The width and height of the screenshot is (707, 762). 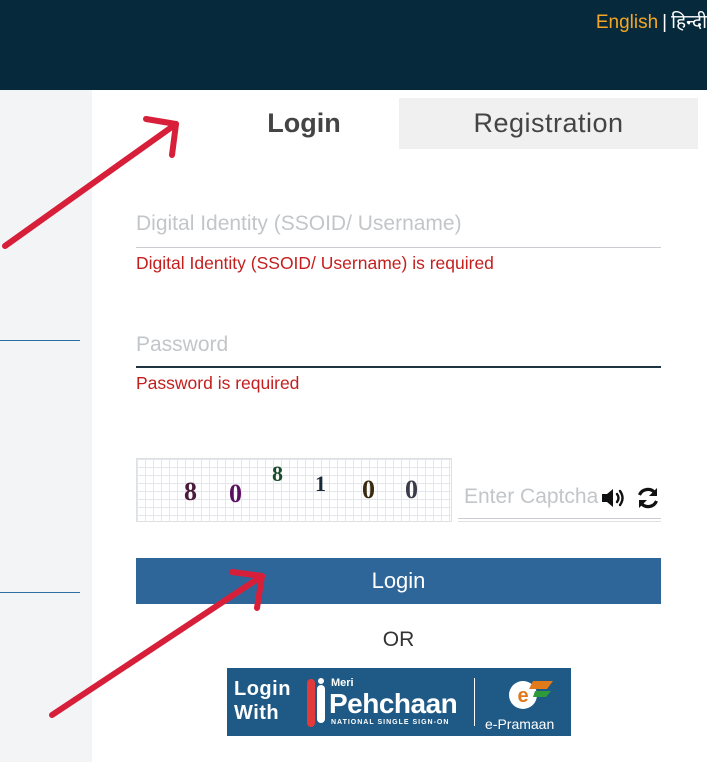 What do you see at coordinates (689, 22) in the screenshot?
I see `lang-hindi-link: हिन्दी` at bounding box center [689, 22].